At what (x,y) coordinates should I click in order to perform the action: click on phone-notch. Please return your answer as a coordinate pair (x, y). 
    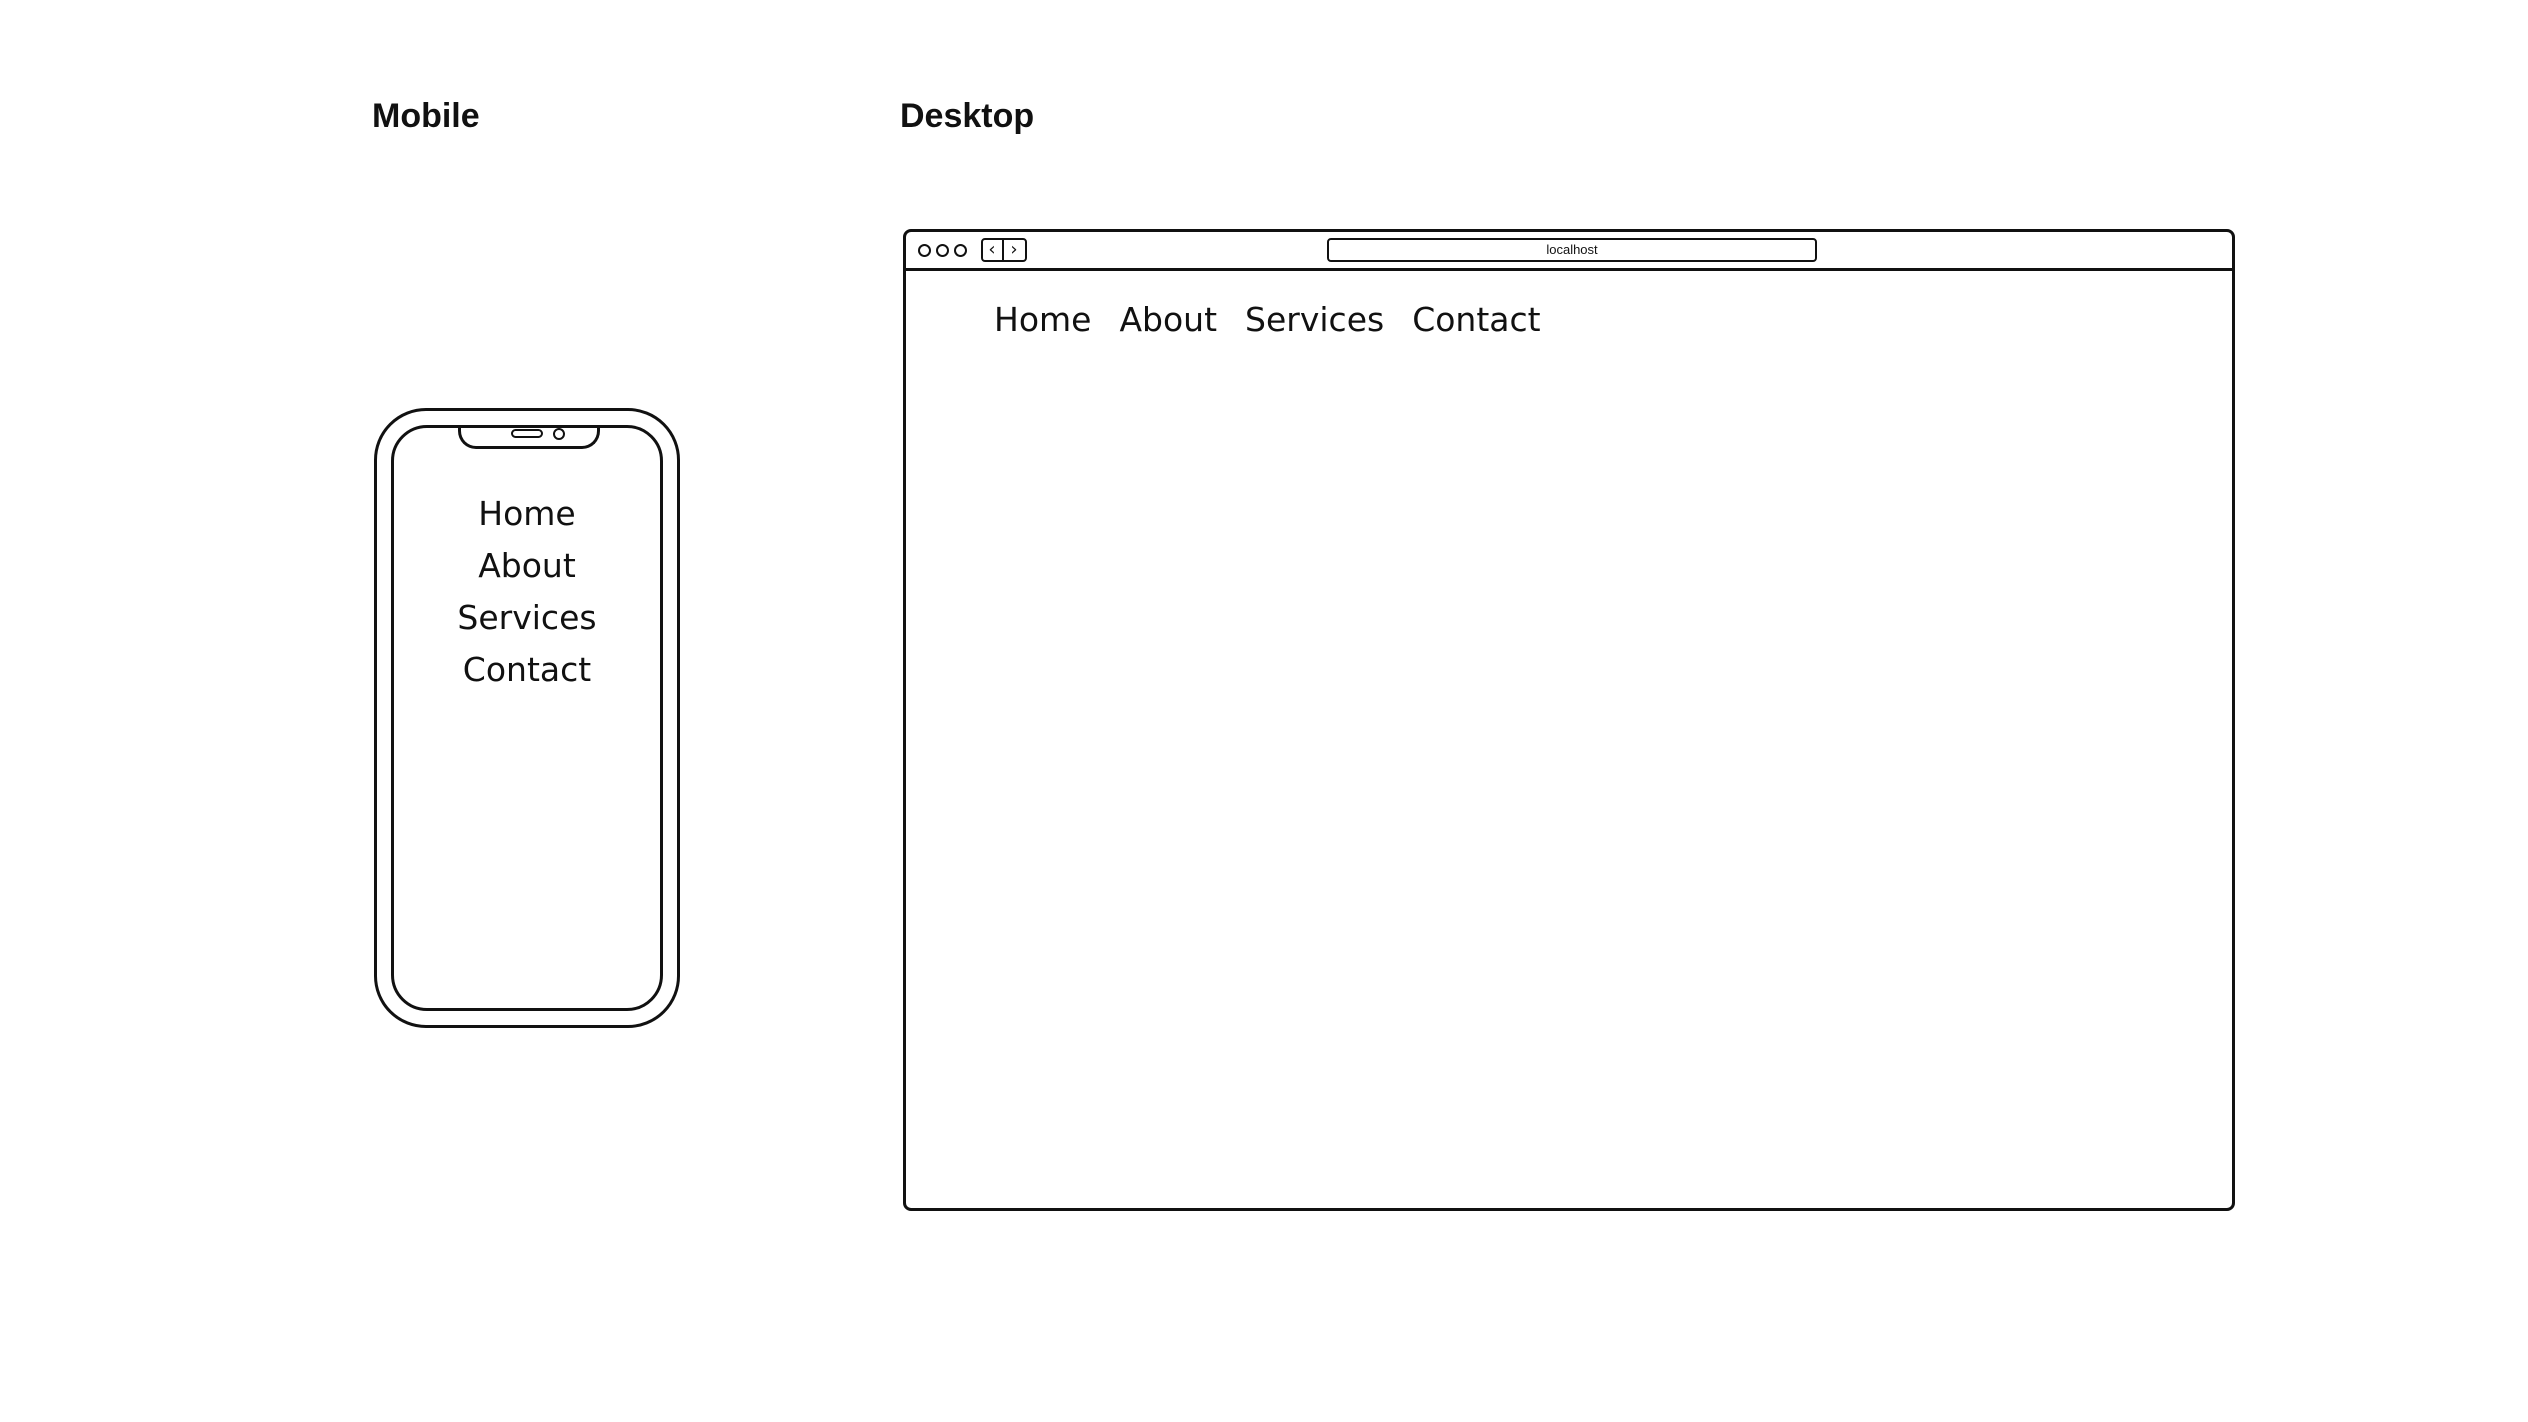
    Looking at the image, I should click on (529, 438).